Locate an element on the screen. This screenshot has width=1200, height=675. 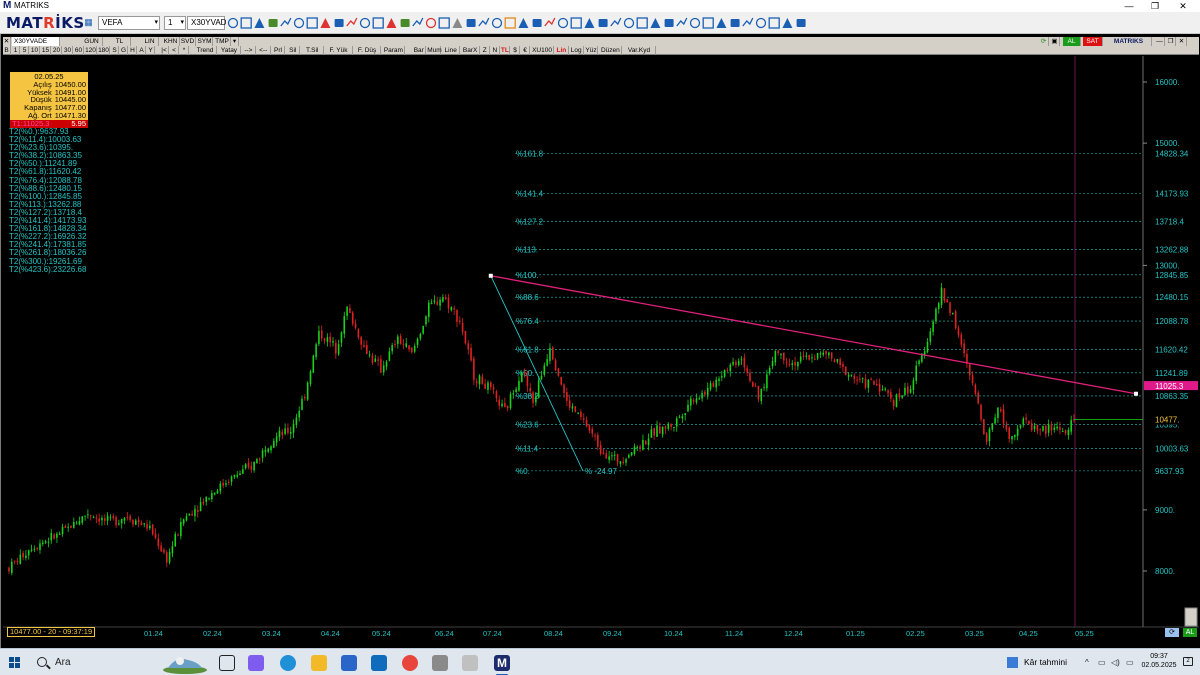
taskbar-clock: 09:37 02.05.2025 is located at coordinates (1159, 661).